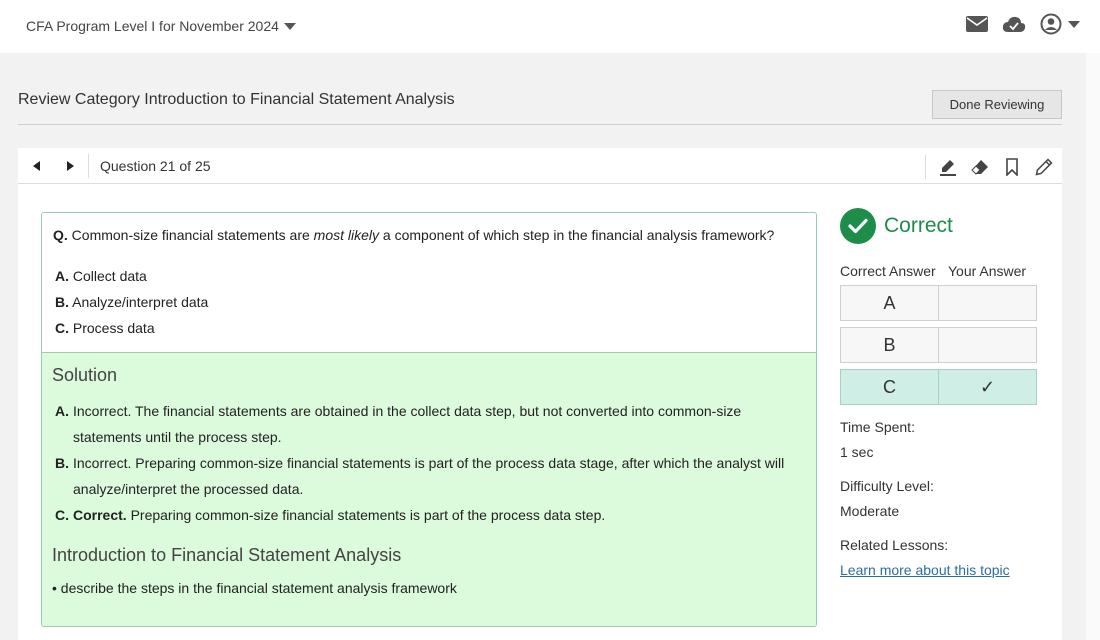 This screenshot has height=640, width=1100. Describe the element at coordinates (889, 303) in the screenshot. I see `correct-answer-cell: A` at that location.